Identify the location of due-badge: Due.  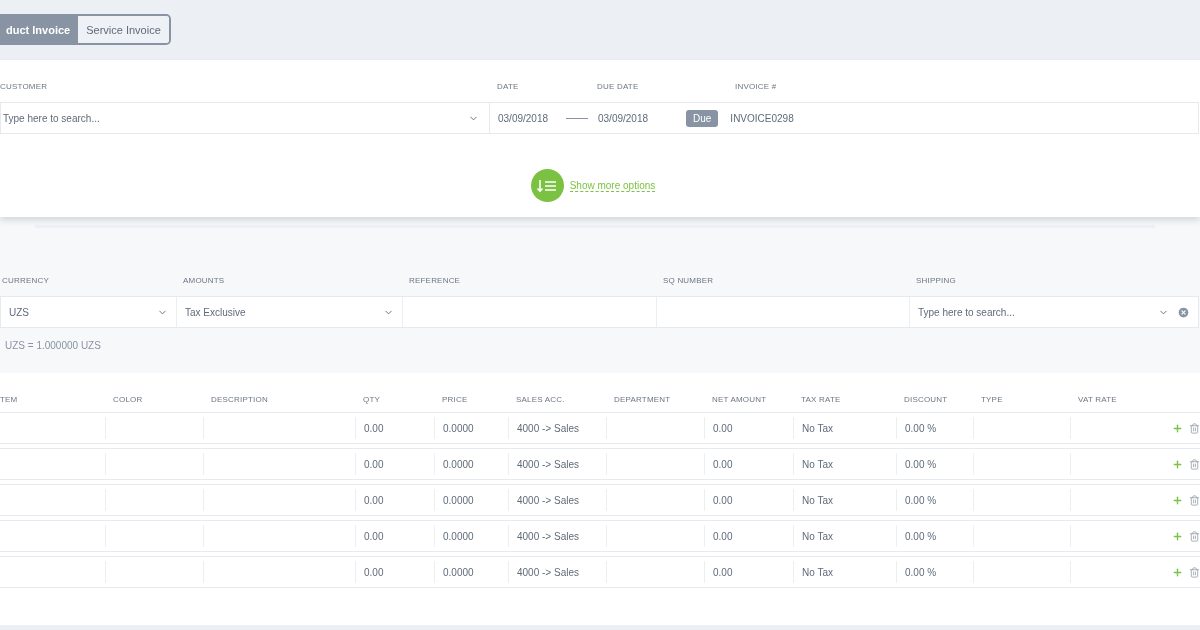
(702, 118).